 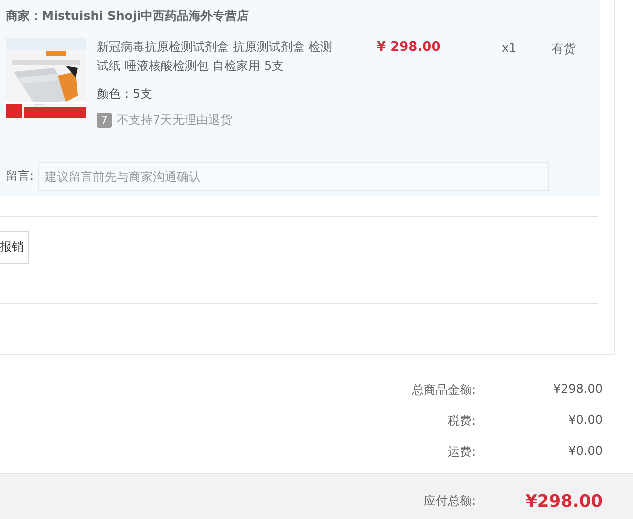 What do you see at coordinates (14, 247) in the screenshot?
I see `invoice-button: 报销` at bounding box center [14, 247].